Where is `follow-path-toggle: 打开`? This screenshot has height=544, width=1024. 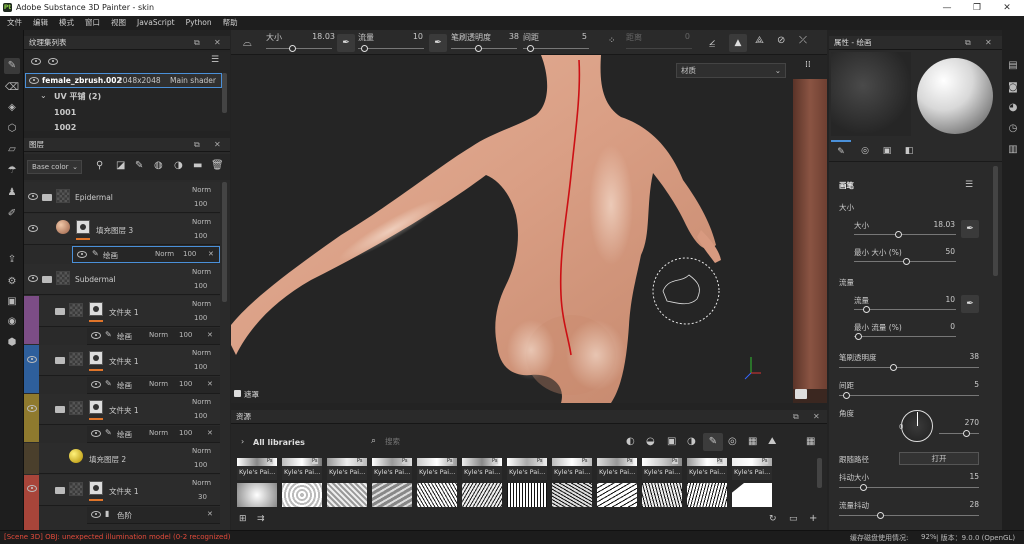 follow-path-toggle: 打开 is located at coordinates (939, 458).